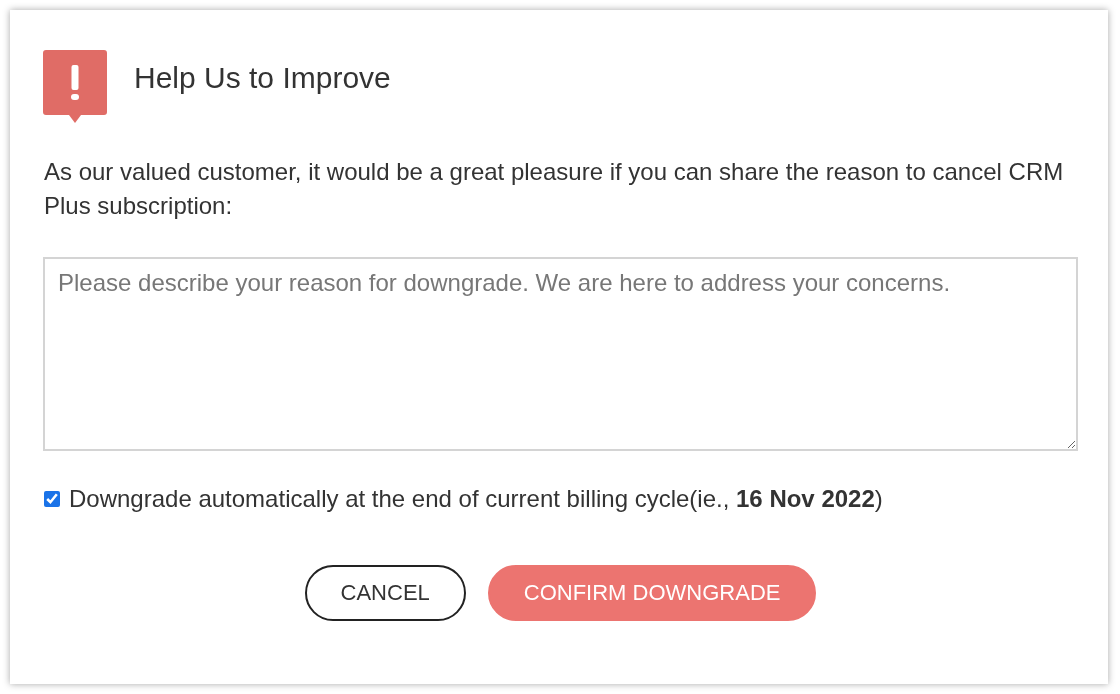 Image resolution: width=1120 pixels, height=694 pixels. What do you see at coordinates (554, 189) in the screenshot?
I see `dialog-message: As our valued customer, it would be a great pleasure if you can share the reason to cancel CRM Plus subscription:` at bounding box center [554, 189].